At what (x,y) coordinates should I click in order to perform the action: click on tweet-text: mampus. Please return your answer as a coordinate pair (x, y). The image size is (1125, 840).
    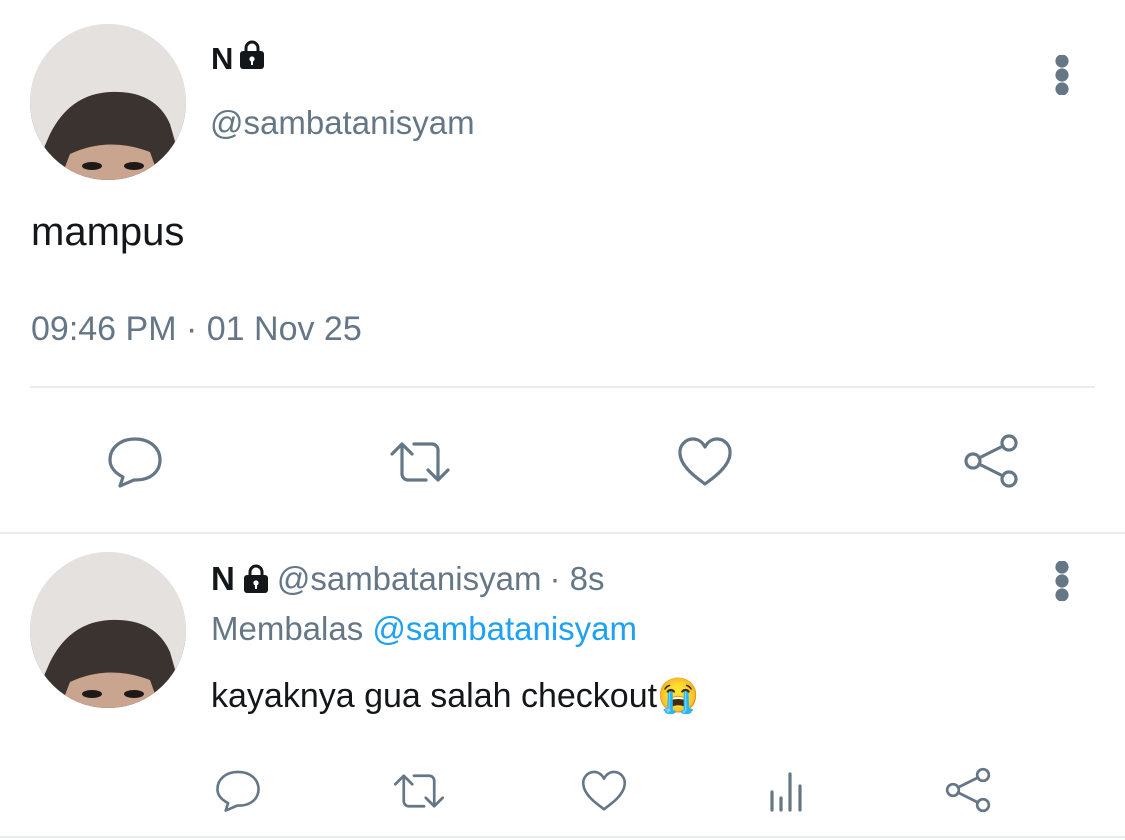
    Looking at the image, I should click on (108, 232).